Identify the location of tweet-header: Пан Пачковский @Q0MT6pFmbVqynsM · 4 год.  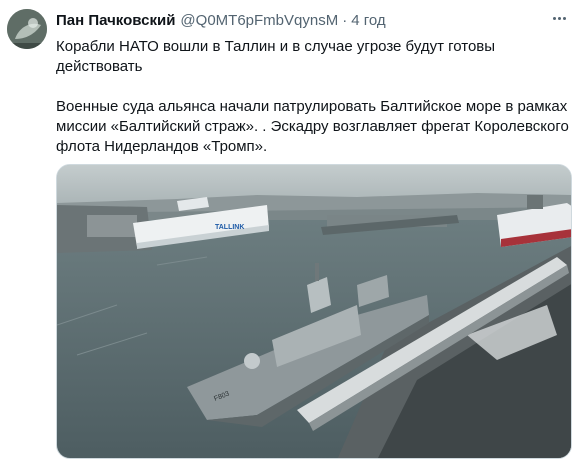
(221, 22).